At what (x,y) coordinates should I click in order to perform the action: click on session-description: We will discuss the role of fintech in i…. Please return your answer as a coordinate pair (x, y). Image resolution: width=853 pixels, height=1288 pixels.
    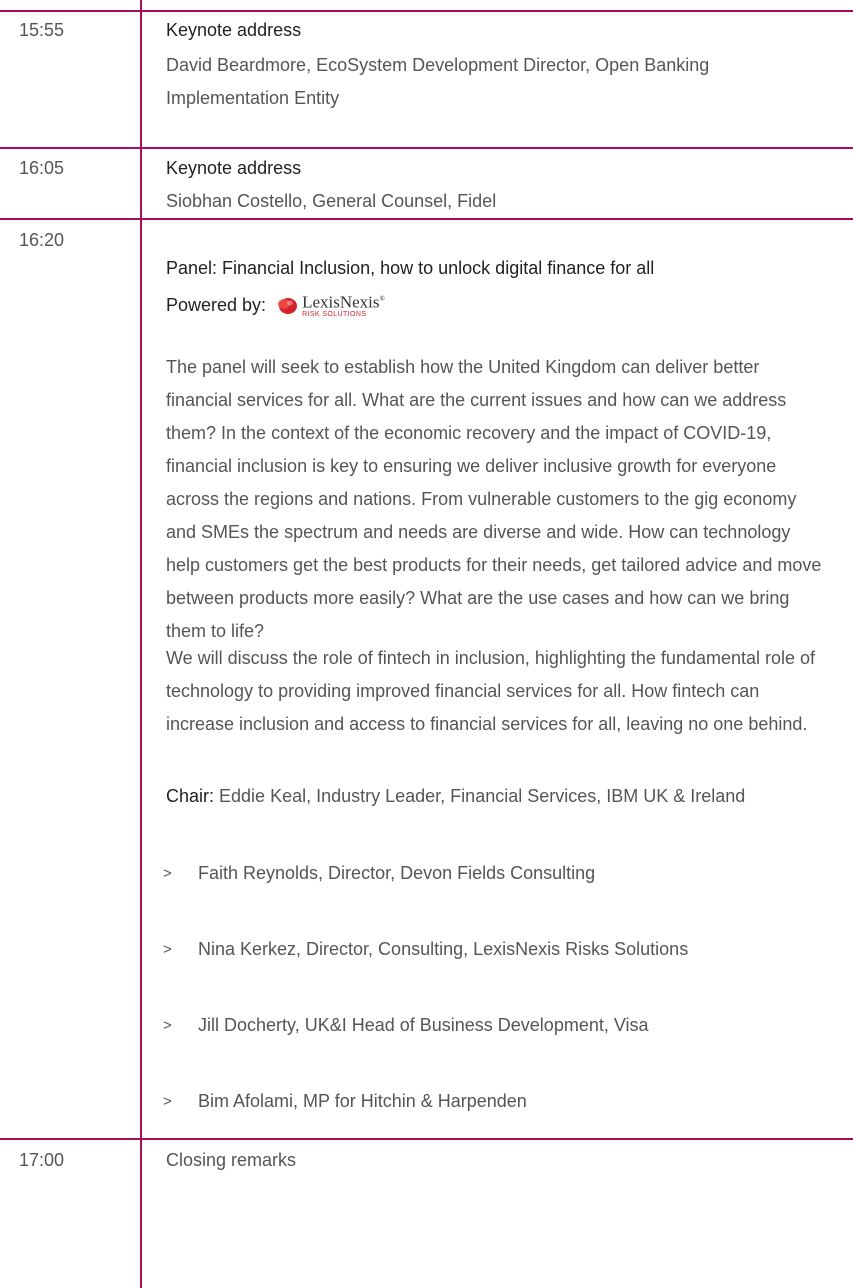
    Looking at the image, I should click on (491, 691).